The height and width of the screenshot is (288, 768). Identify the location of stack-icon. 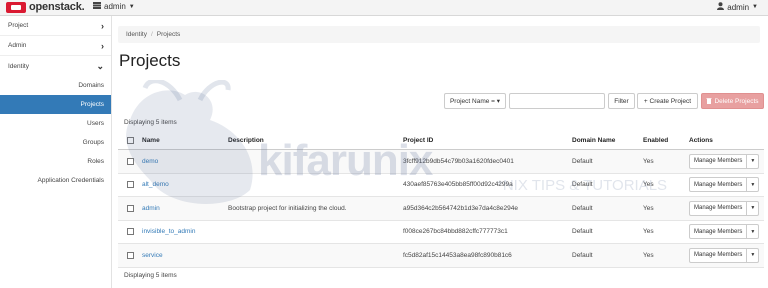
(97, 6).